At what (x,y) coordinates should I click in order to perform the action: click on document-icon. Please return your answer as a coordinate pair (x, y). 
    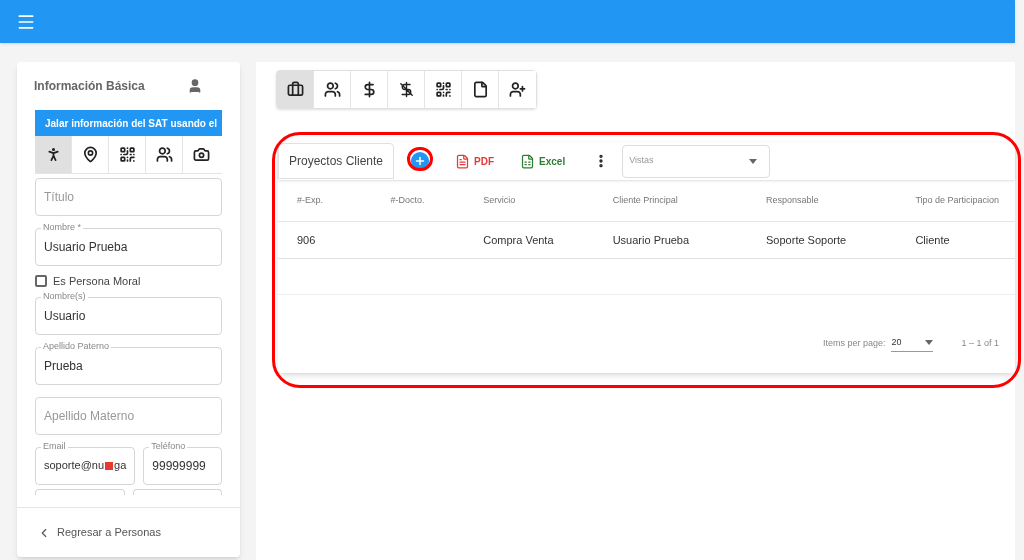
    Looking at the image, I should click on (480, 89).